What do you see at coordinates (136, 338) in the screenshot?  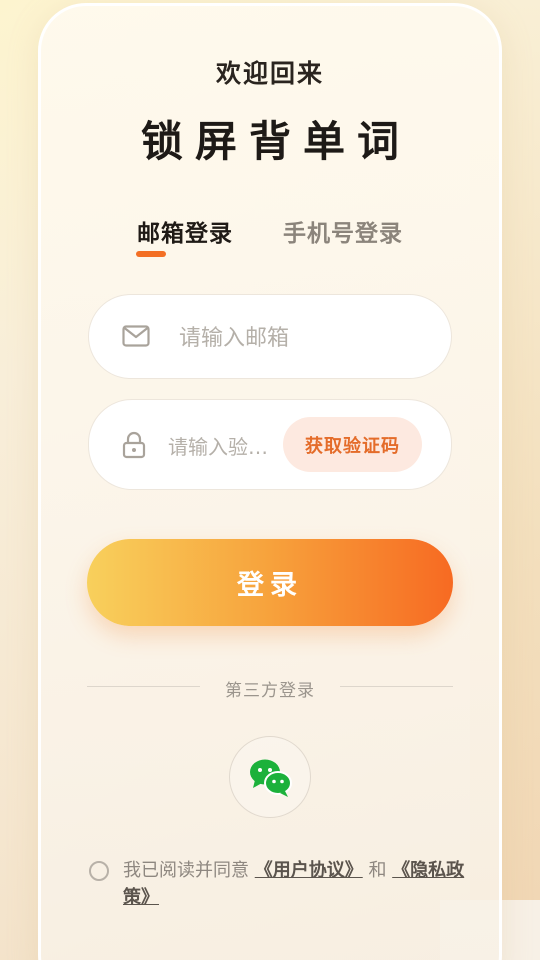 I see `mail-icon` at bounding box center [136, 338].